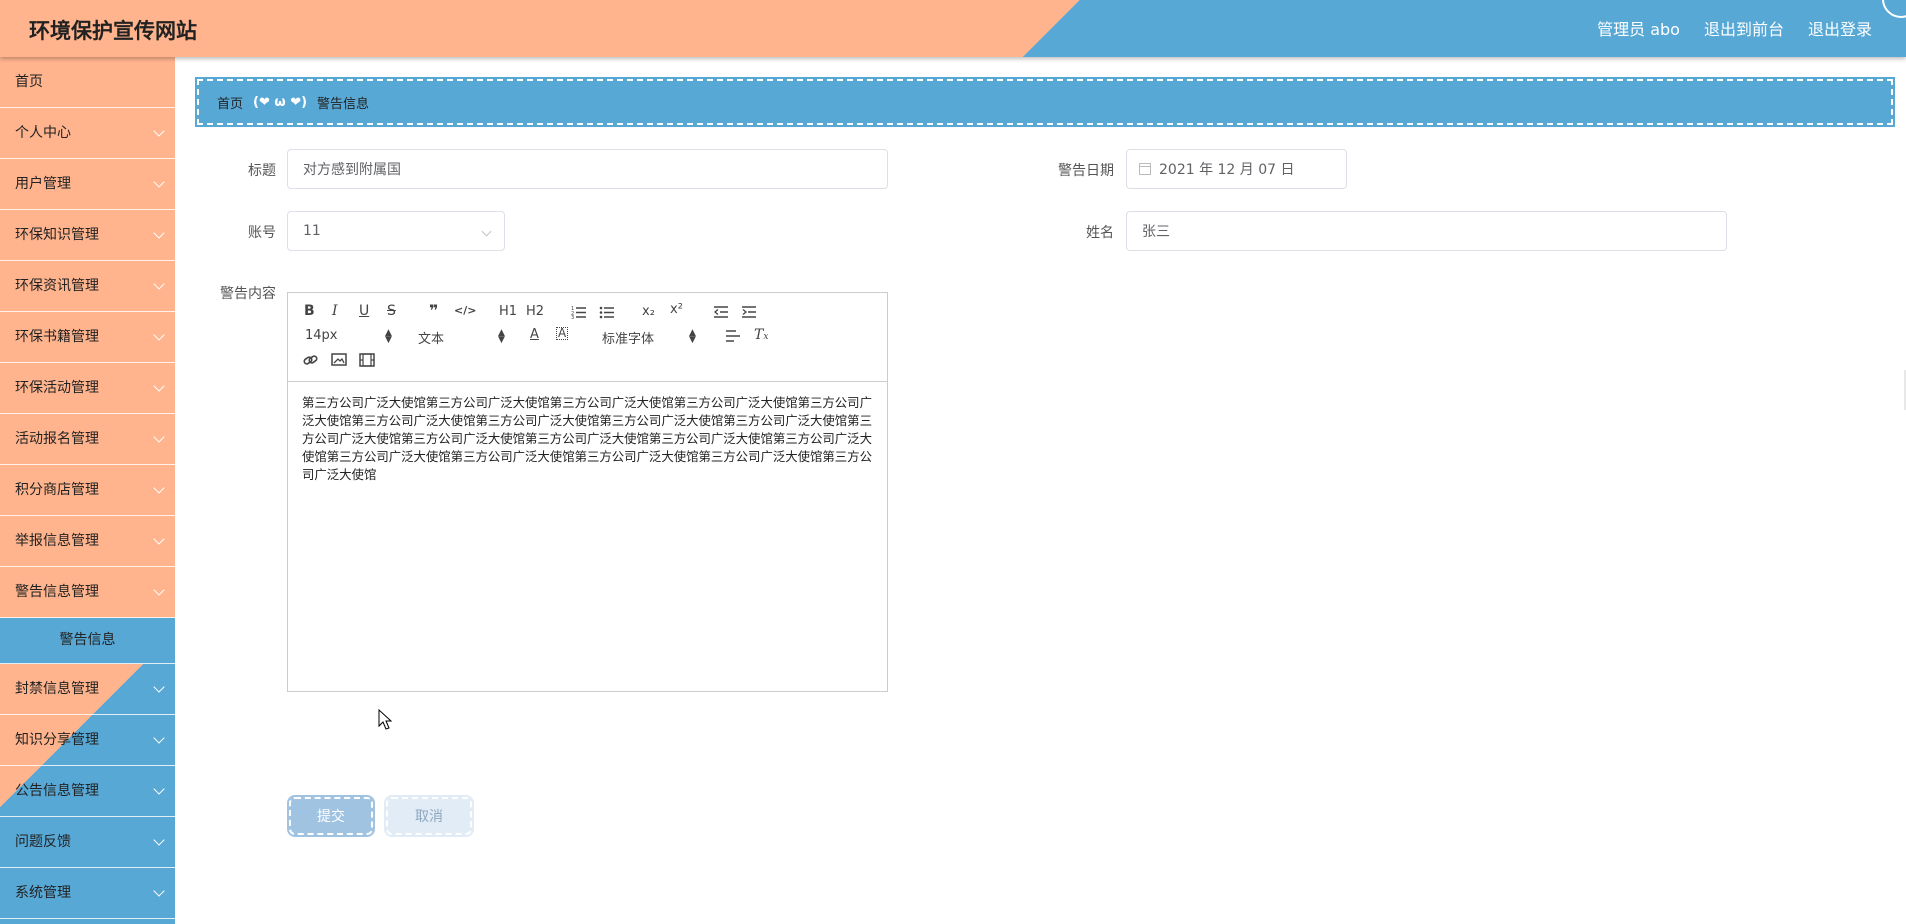 Image resolution: width=1906 pixels, height=924 pixels. What do you see at coordinates (587, 169) in the screenshot?
I see `title-input: 对方感到附属国` at bounding box center [587, 169].